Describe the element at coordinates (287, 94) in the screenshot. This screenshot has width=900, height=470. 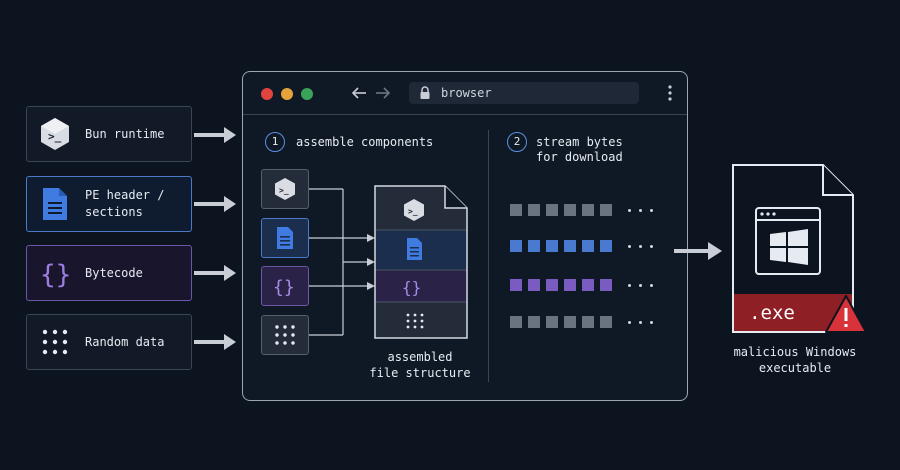
I see `minimize-window-button` at that location.